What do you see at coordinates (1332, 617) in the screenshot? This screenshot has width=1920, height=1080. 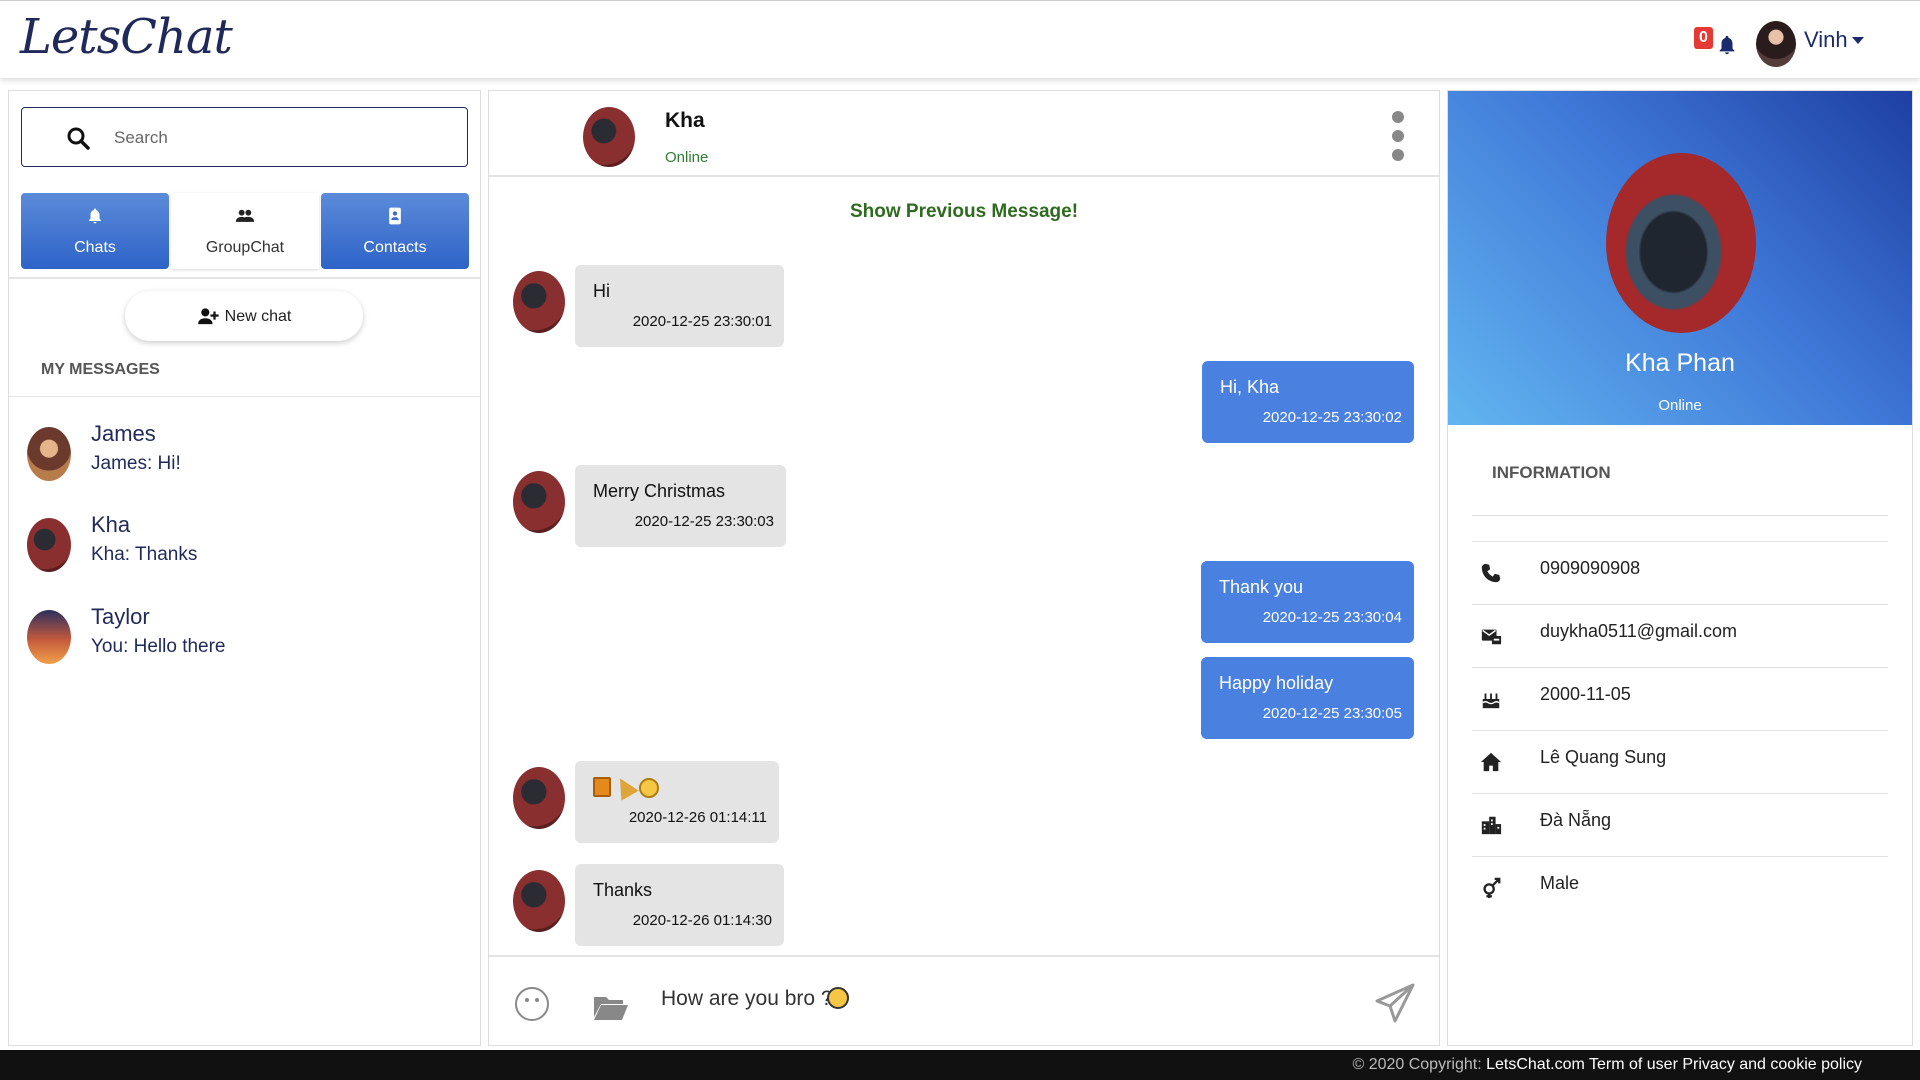 I see `message-time: 2020-12-25 23:30:04` at bounding box center [1332, 617].